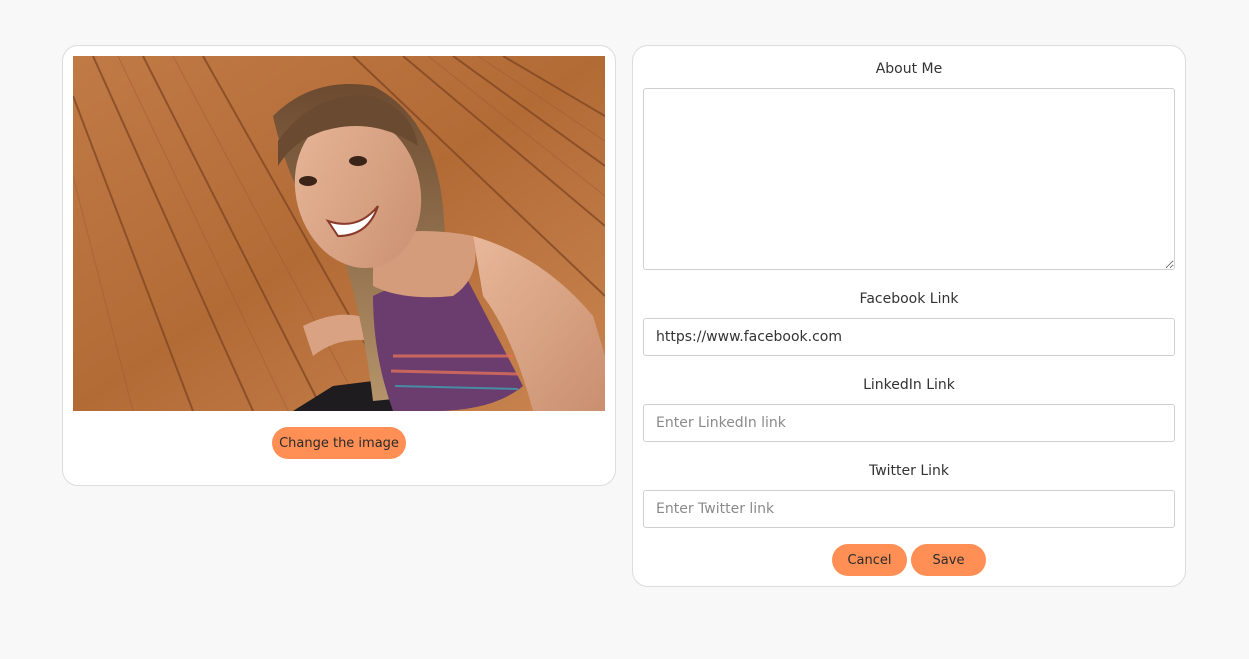 The image size is (1249, 659). What do you see at coordinates (909, 337) in the screenshot?
I see `facebook-link-input` at bounding box center [909, 337].